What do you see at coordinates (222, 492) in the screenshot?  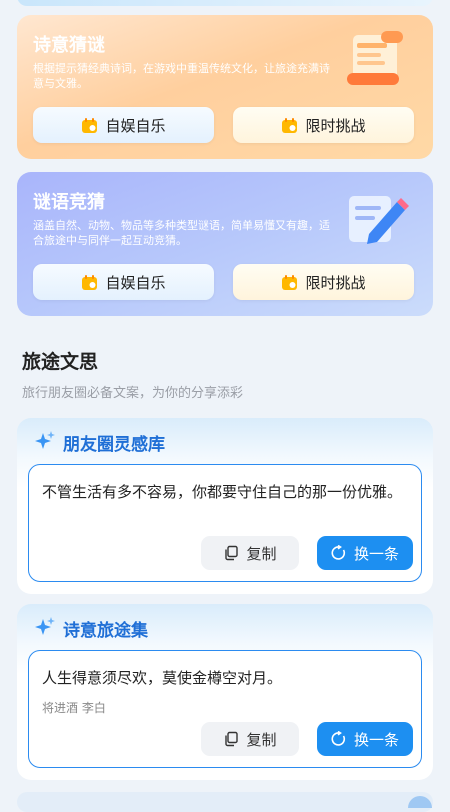 I see `quote-text: 不管生活有多不容易，你都要守住自己的那一份优雅。` at bounding box center [222, 492].